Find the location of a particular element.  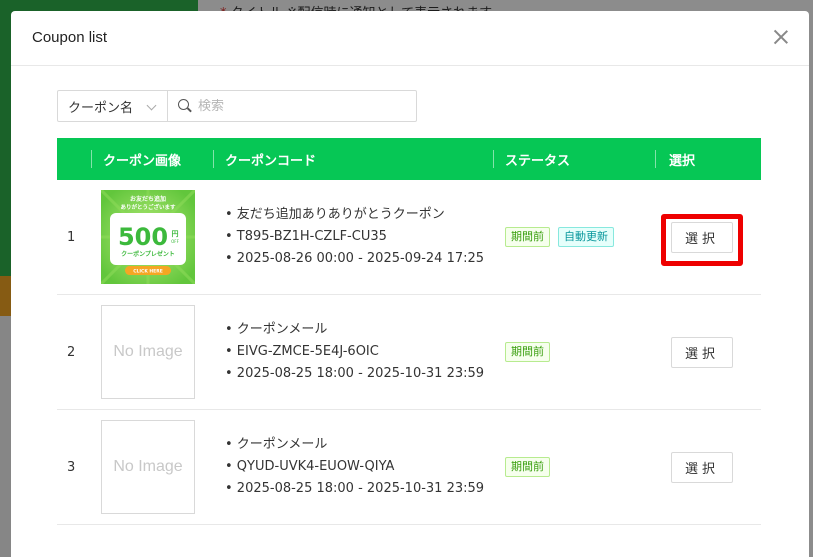

modal-header: Coupon list is located at coordinates (410, 38).